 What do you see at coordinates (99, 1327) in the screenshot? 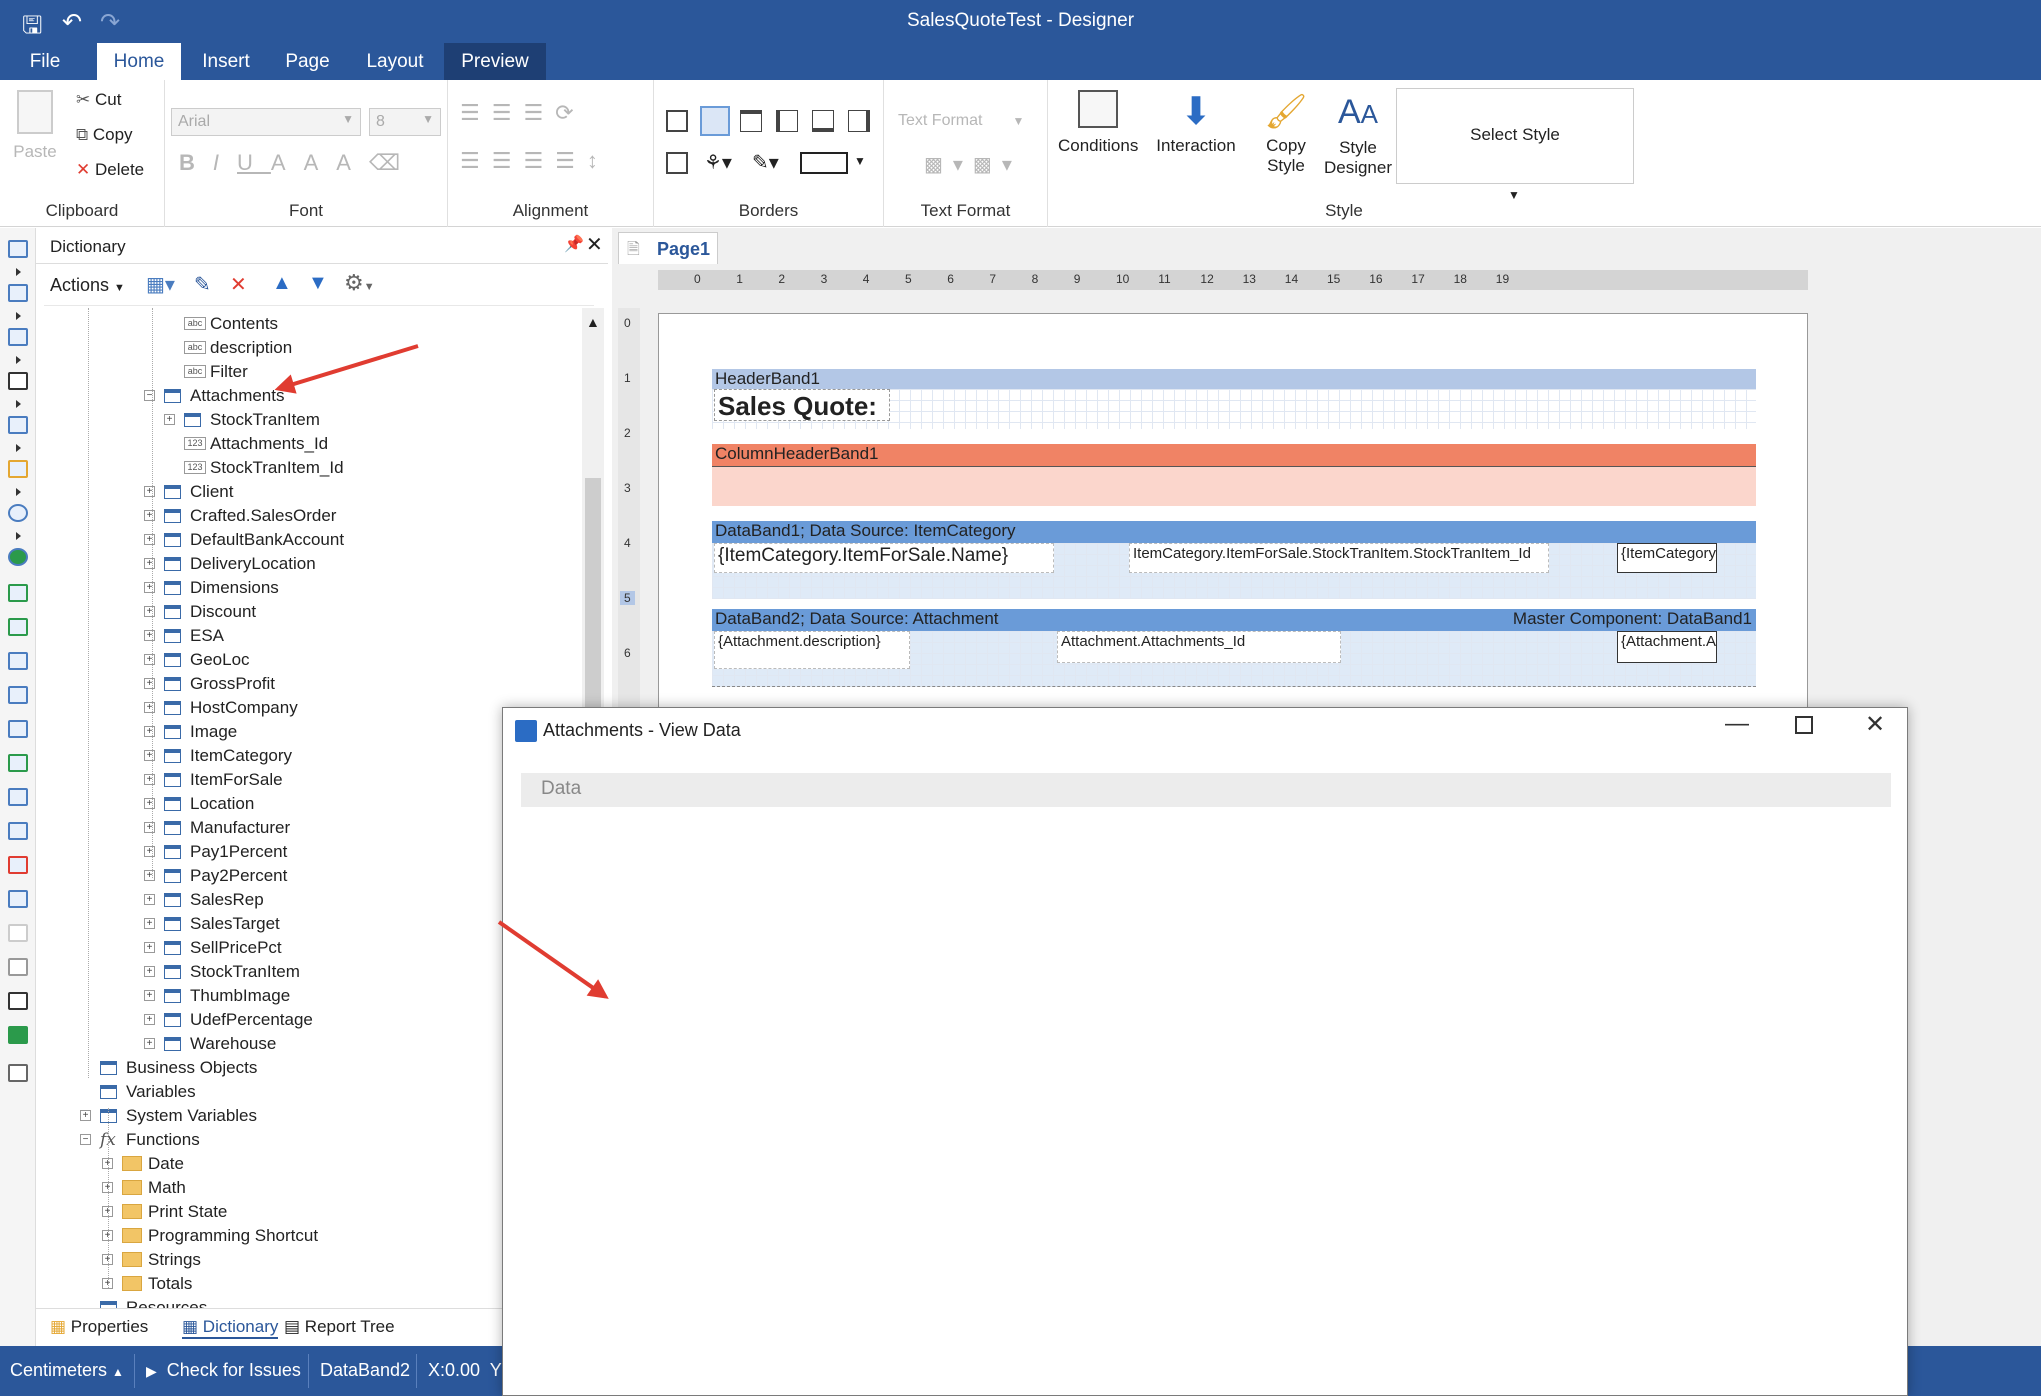
I see `tab-properties: ▦ Properties` at bounding box center [99, 1327].